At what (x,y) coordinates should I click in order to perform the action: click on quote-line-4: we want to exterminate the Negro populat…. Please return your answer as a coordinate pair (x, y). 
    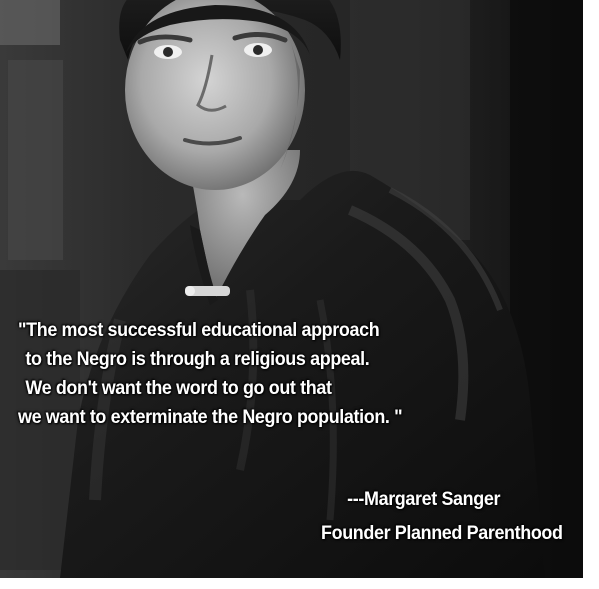
    Looking at the image, I should click on (210, 417).